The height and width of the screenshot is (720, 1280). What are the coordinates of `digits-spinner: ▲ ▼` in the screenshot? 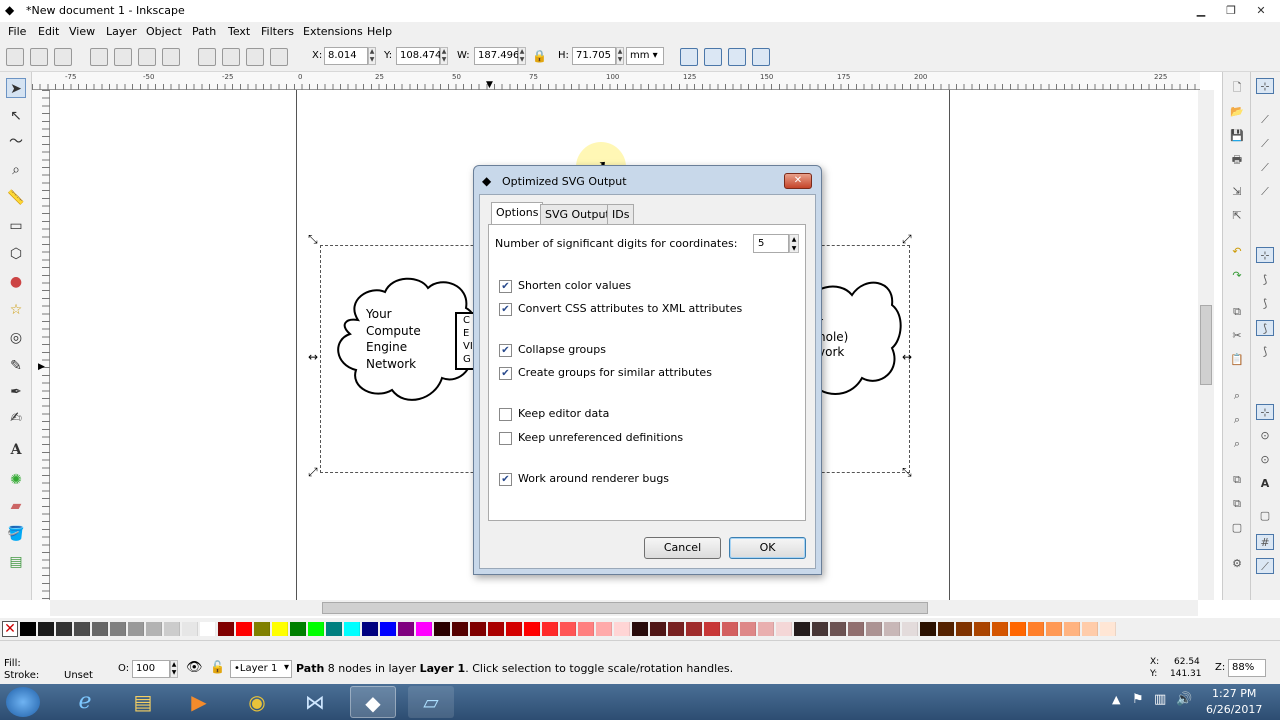 It's located at (794, 243).